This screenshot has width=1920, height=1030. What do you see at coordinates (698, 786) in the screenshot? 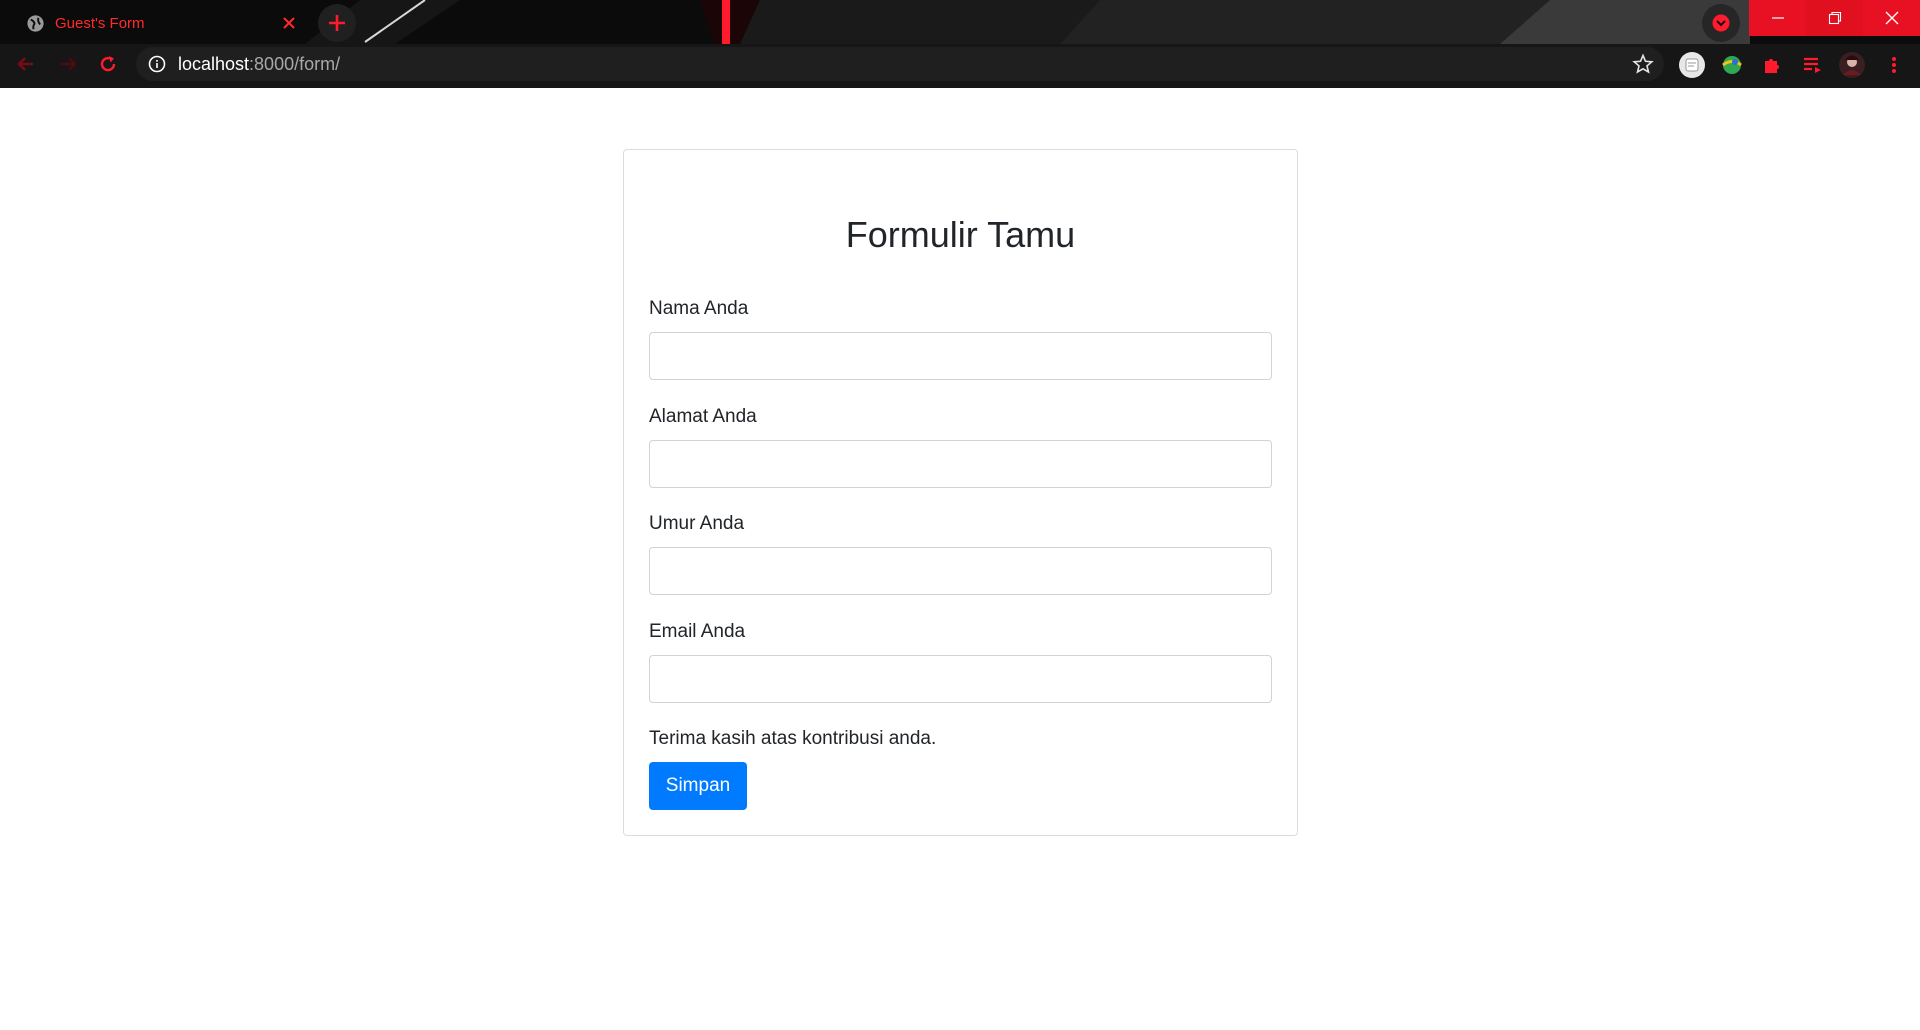
I see `save-button: Simpan` at bounding box center [698, 786].